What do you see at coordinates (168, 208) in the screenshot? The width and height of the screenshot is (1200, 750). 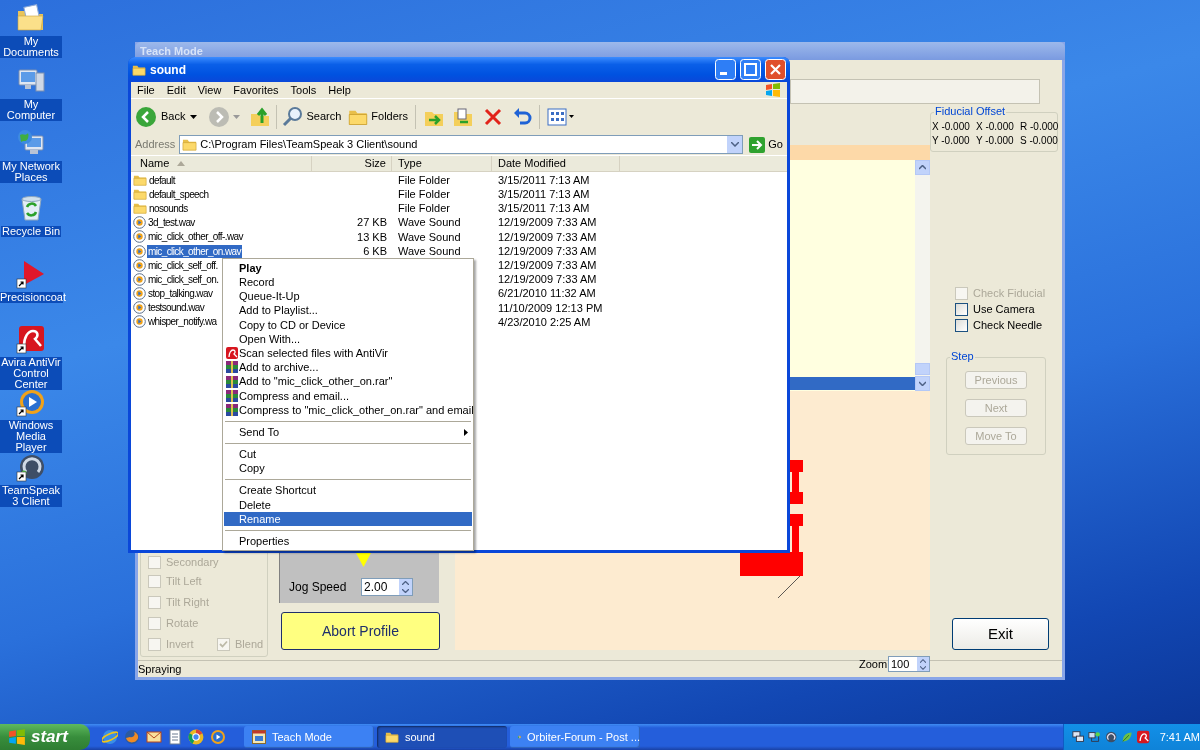 I see `file-name: nosounds` at bounding box center [168, 208].